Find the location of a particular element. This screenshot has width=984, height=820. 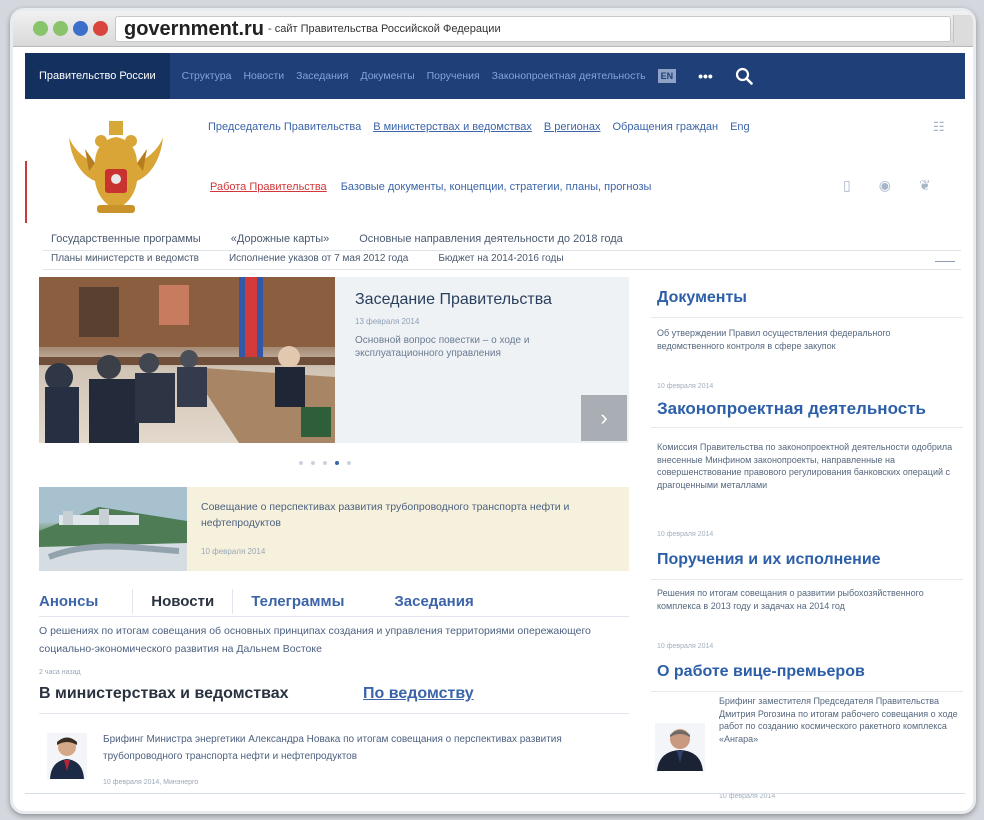

nav-item-legislation: Законопроектная деятельность is located at coordinates (569, 76).